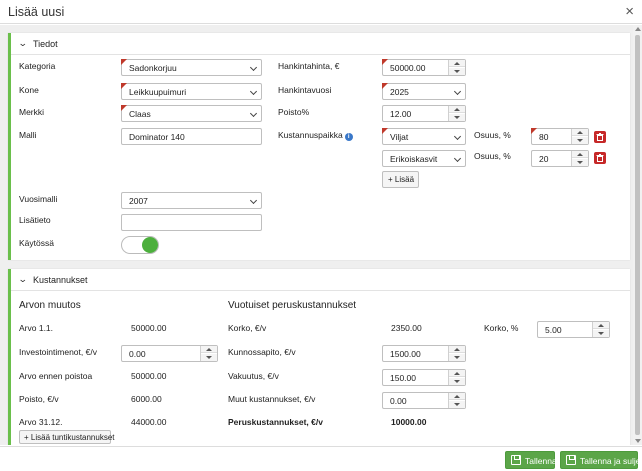  I want to click on merkki-select: Claas, so click(191, 113).